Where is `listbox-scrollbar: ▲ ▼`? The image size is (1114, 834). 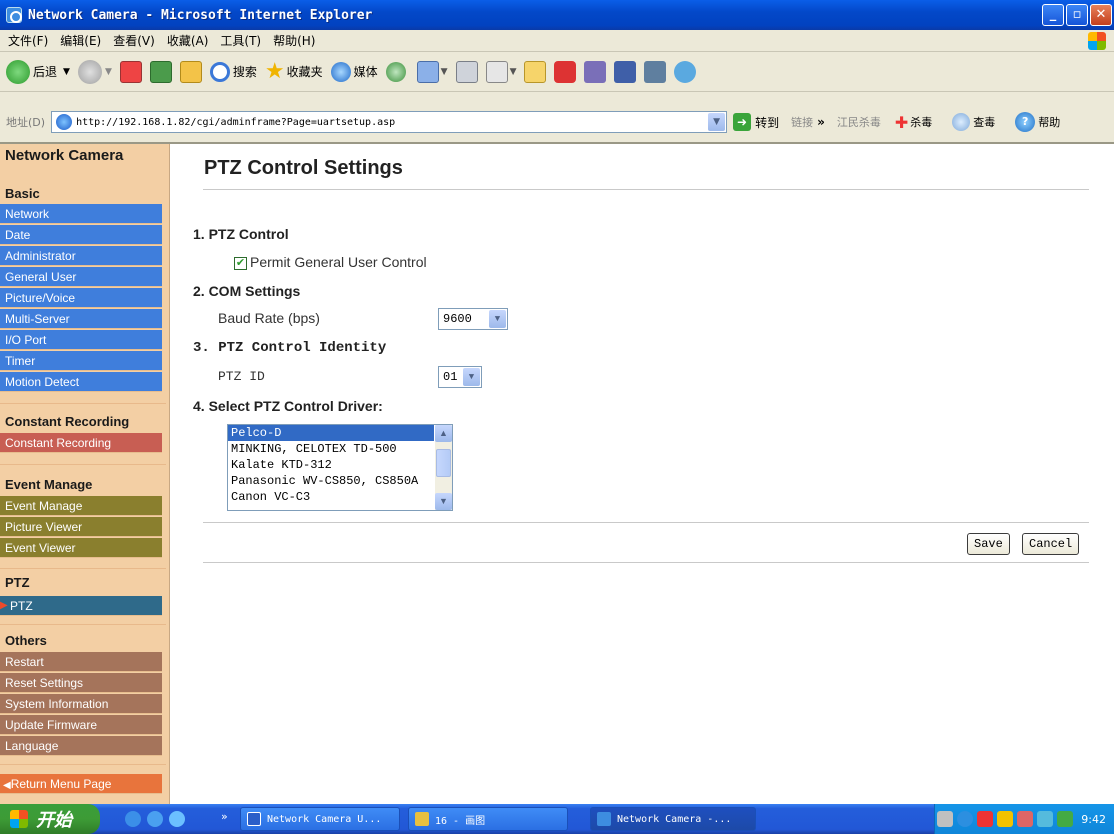 listbox-scrollbar: ▲ ▼ is located at coordinates (443, 467).